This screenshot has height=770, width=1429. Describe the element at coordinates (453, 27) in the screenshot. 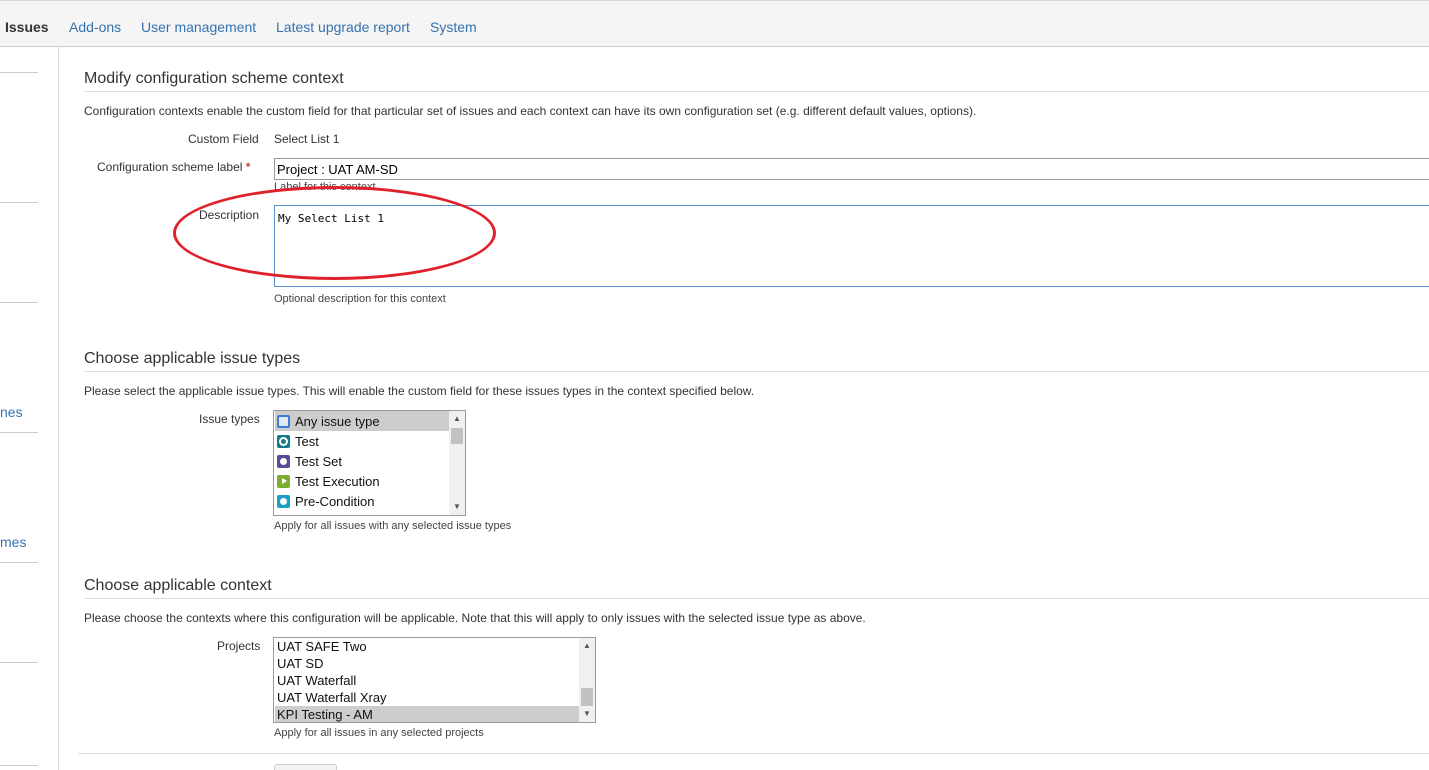

I see `tab-system: System` at that location.